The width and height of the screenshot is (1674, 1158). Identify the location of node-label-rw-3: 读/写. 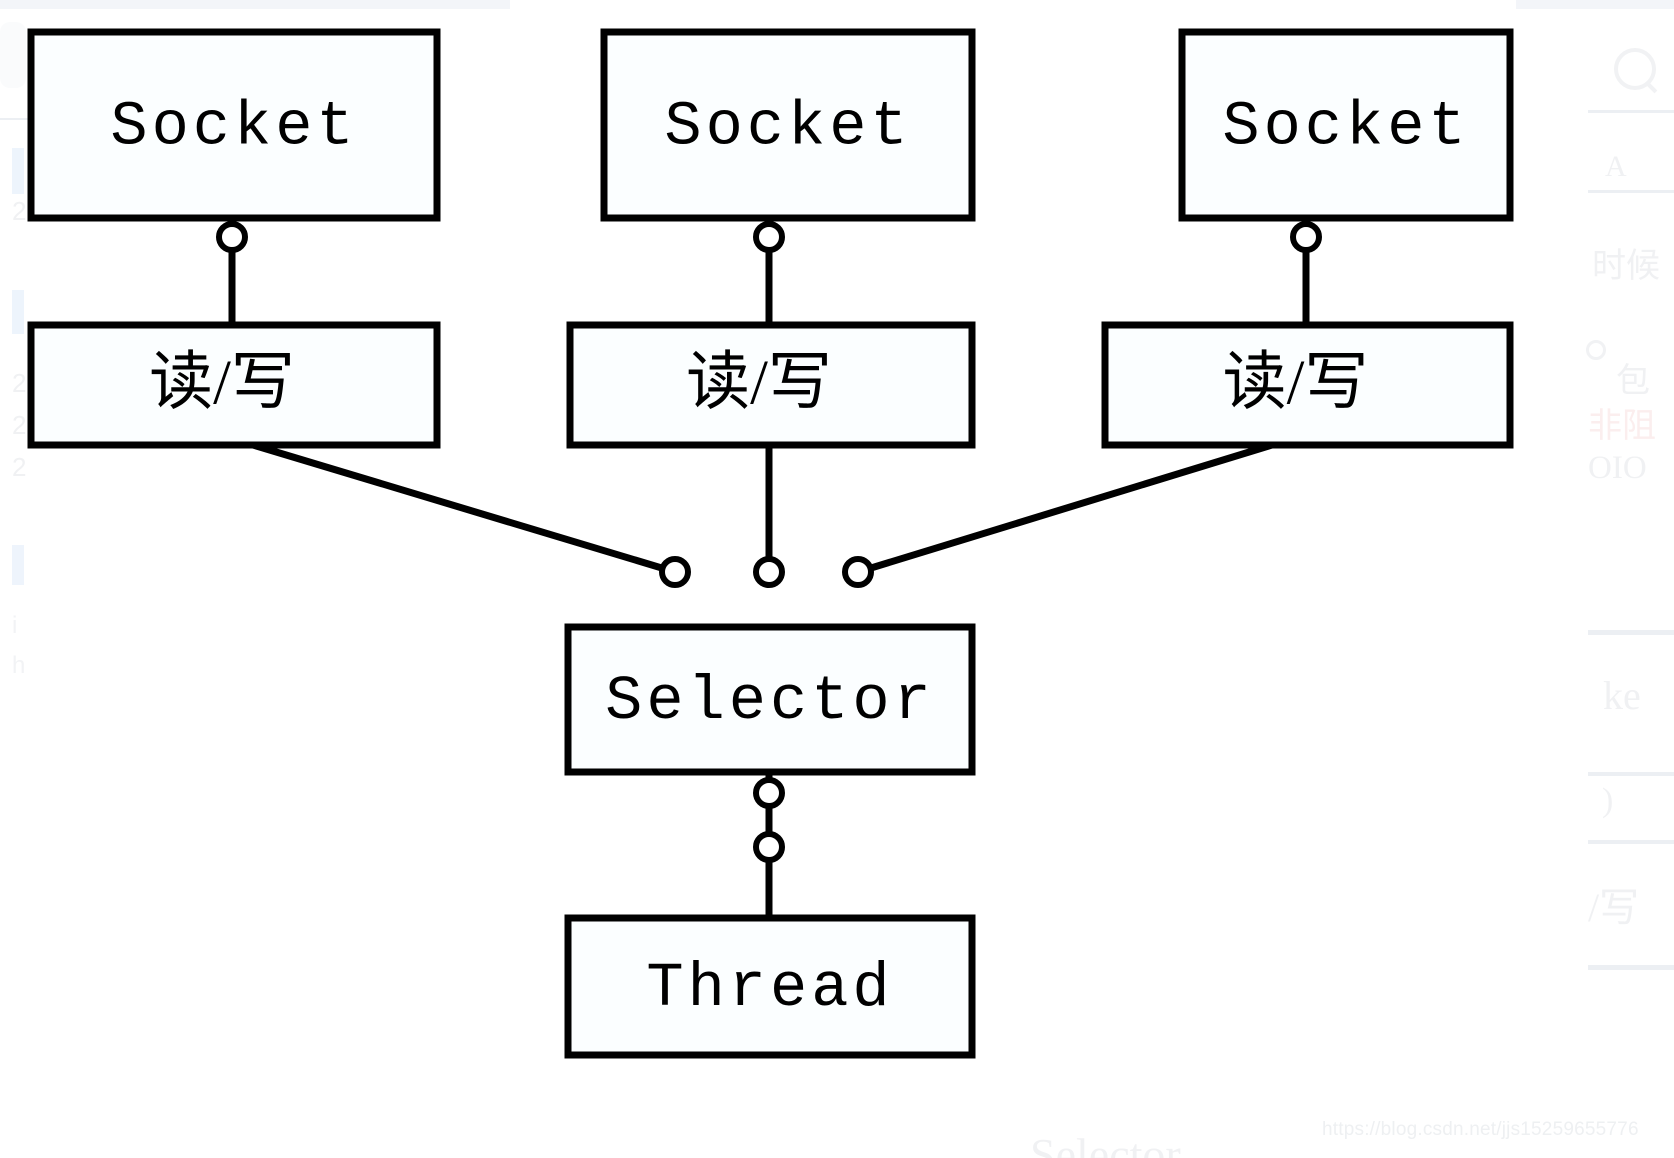
(1296, 382).